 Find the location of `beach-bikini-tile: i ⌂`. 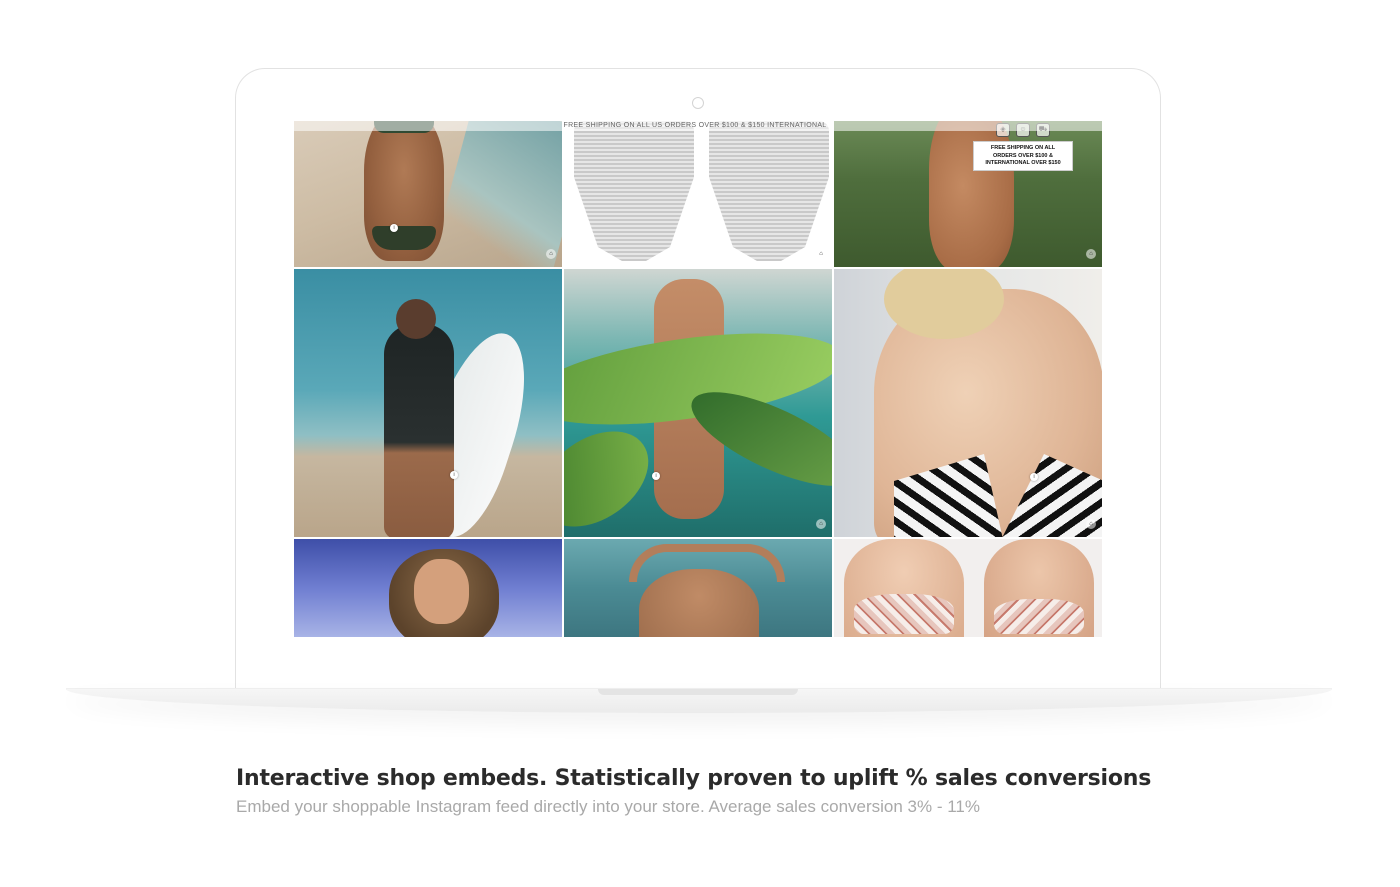

beach-bikini-tile: i ⌂ is located at coordinates (428, 194).